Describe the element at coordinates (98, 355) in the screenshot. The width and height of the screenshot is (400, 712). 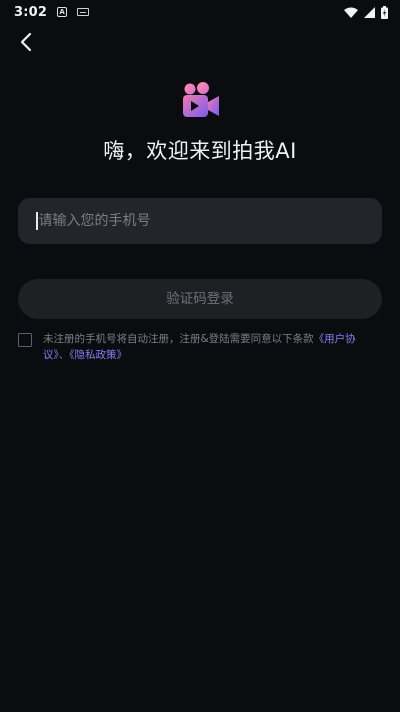
I see `privacy-policy-link: 《隐私政策》` at that location.